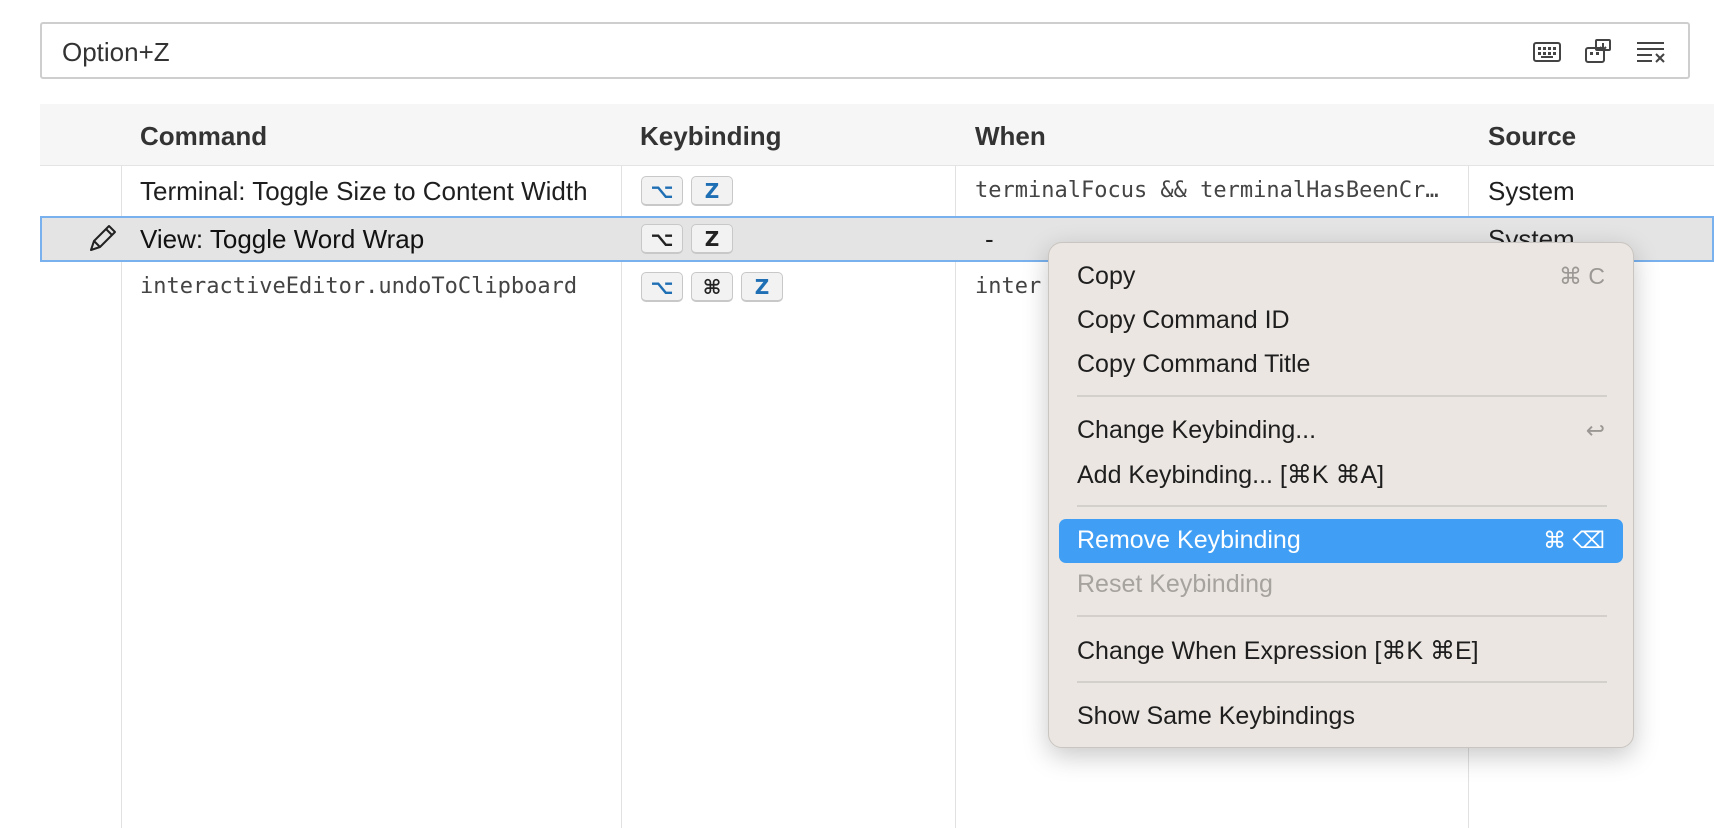  I want to click on source-cell: System, so click(1531, 191).